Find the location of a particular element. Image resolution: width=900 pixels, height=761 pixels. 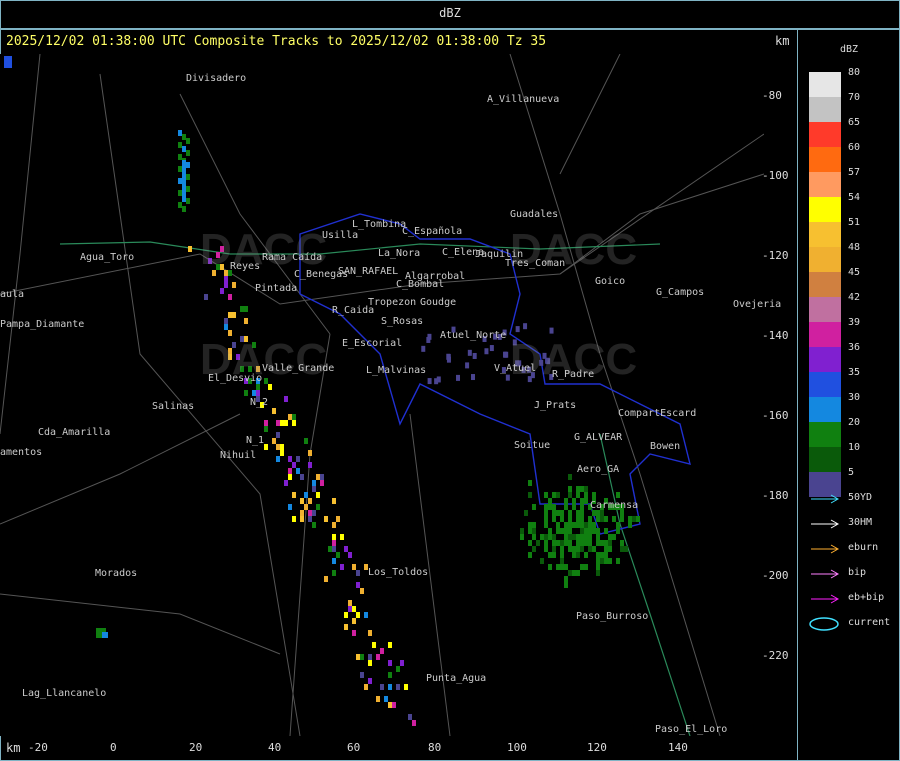

track-label: 50YD is located at coordinates (860, 497).